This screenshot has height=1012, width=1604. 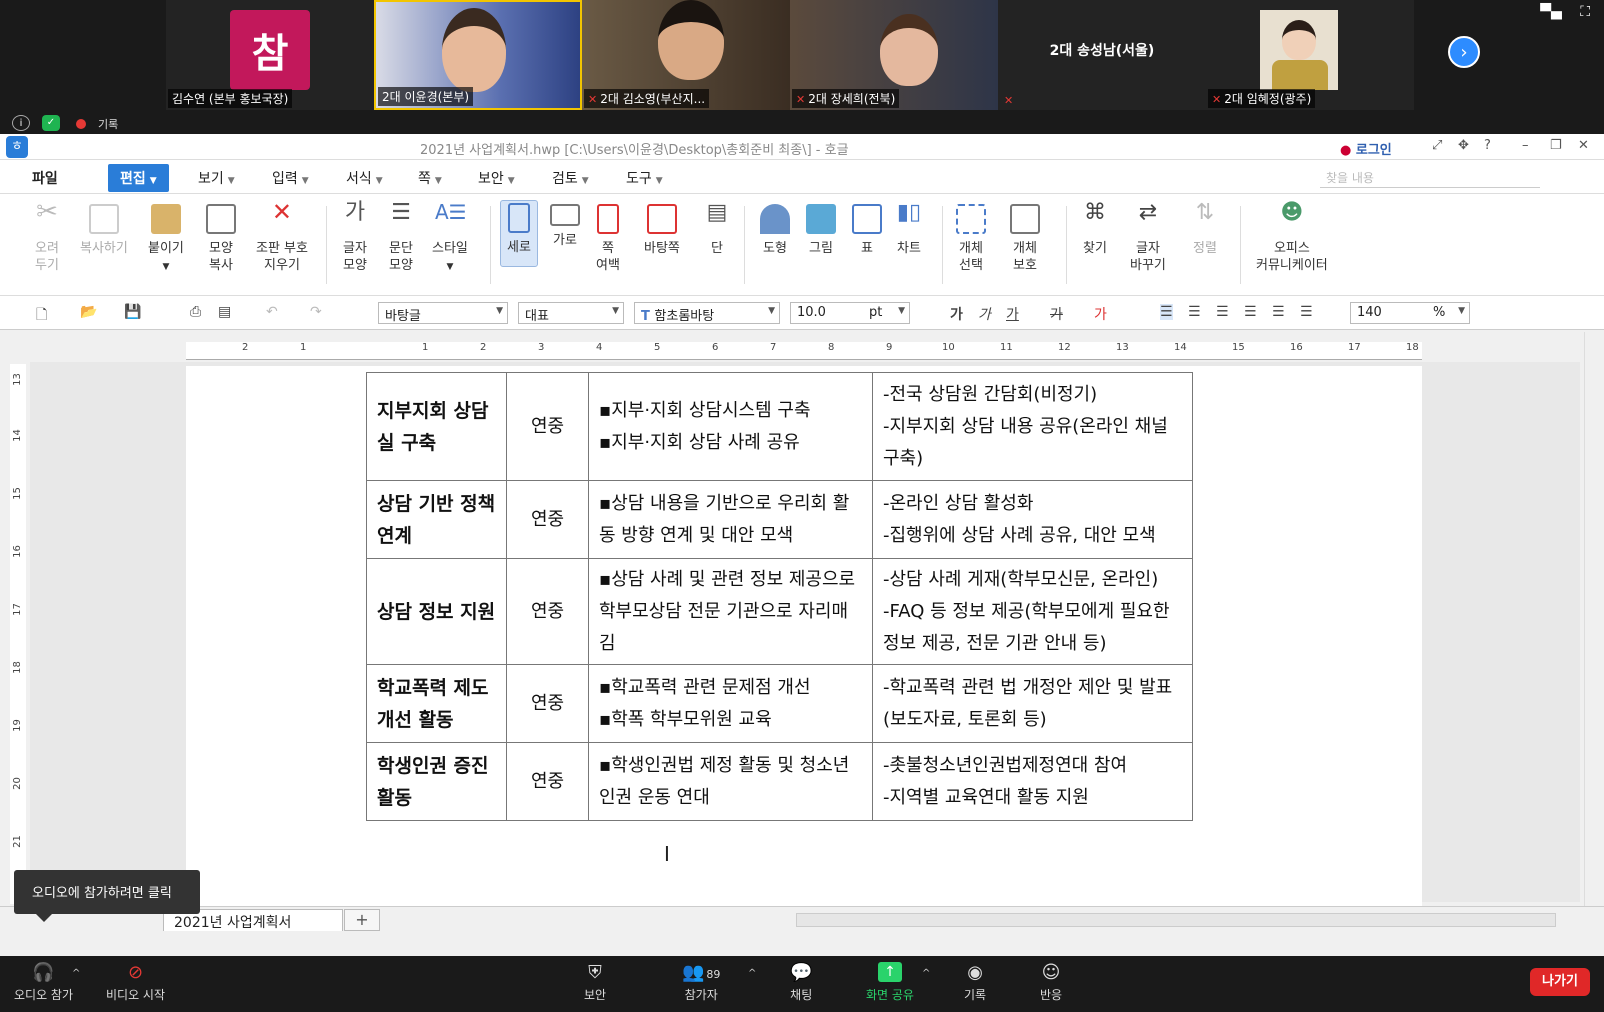 What do you see at coordinates (282, 237) in the screenshot?
I see `clear-marks-button: ✕ 조판 부호 지우기` at bounding box center [282, 237].